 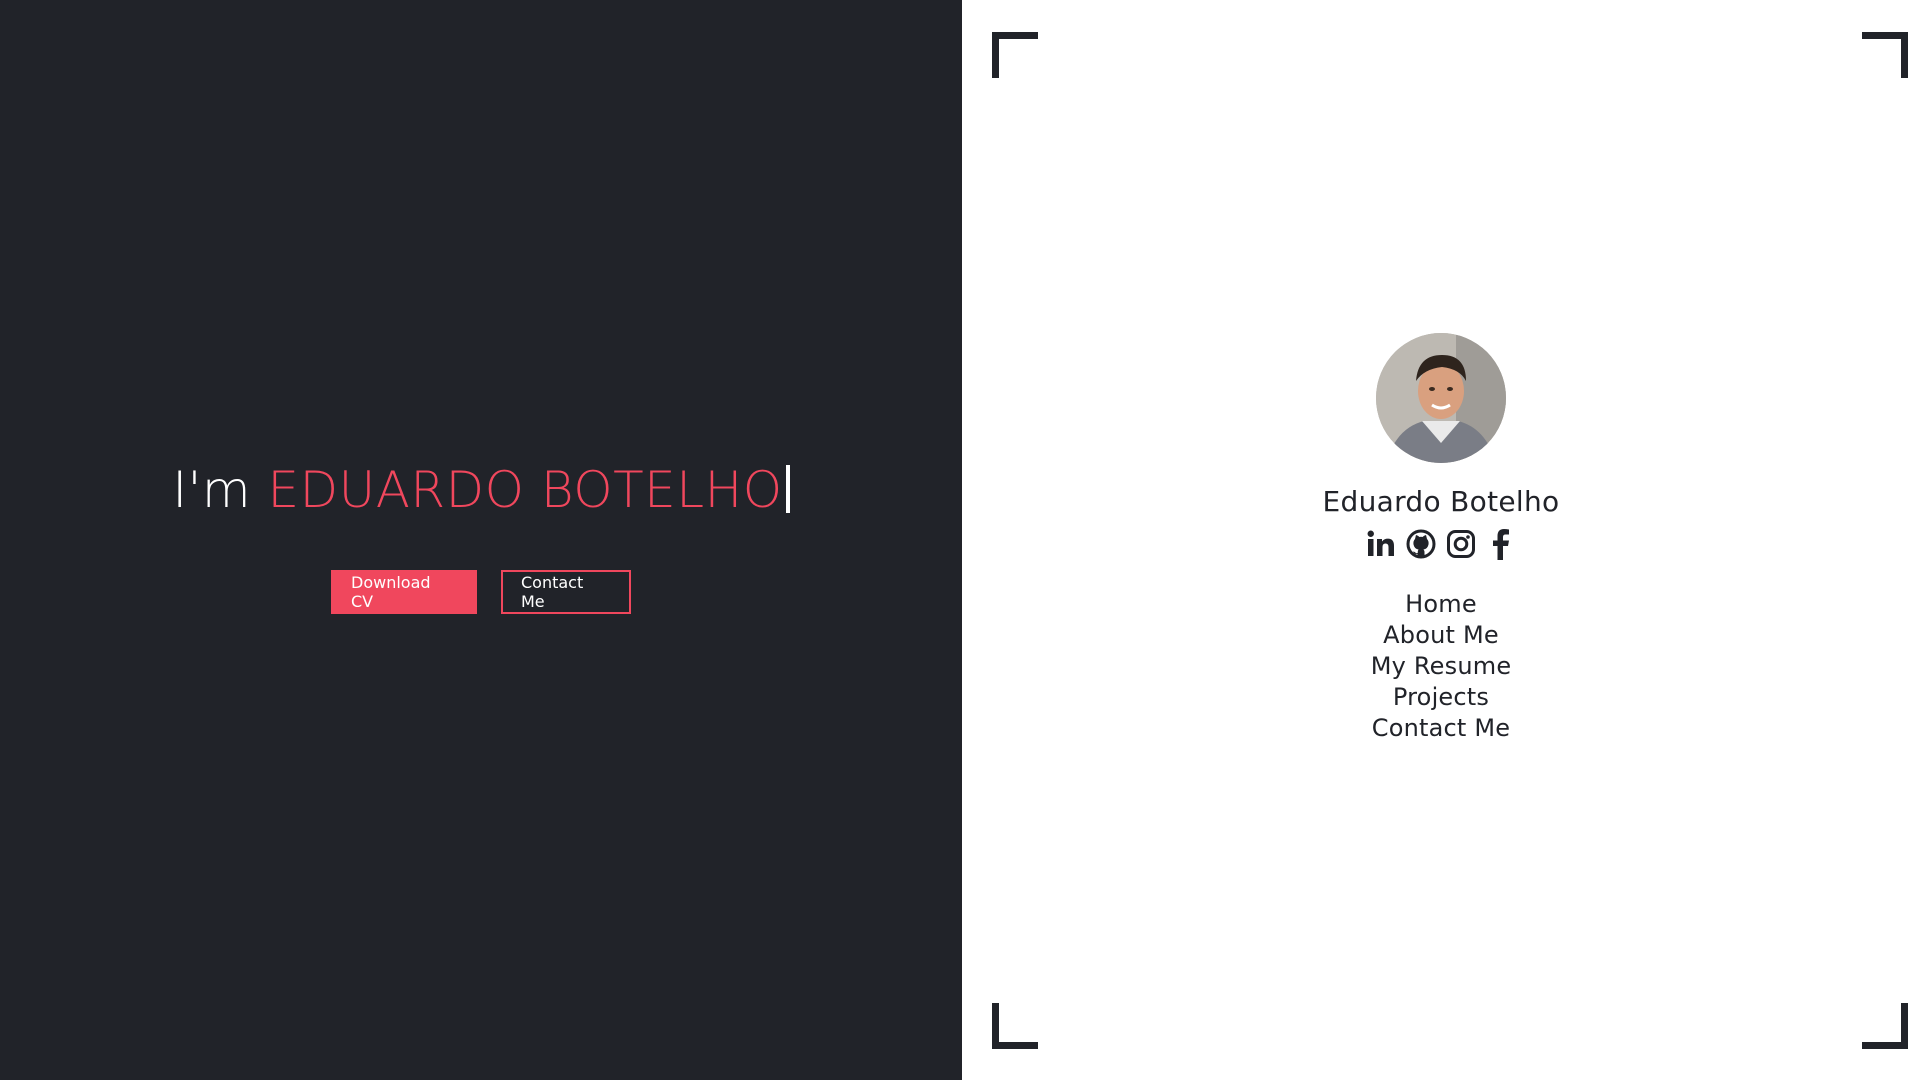 What do you see at coordinates (525, 490) in the screenshot?
I see `hero-name: EDUARDO BOTELHO` at bounding box center [525, 490].